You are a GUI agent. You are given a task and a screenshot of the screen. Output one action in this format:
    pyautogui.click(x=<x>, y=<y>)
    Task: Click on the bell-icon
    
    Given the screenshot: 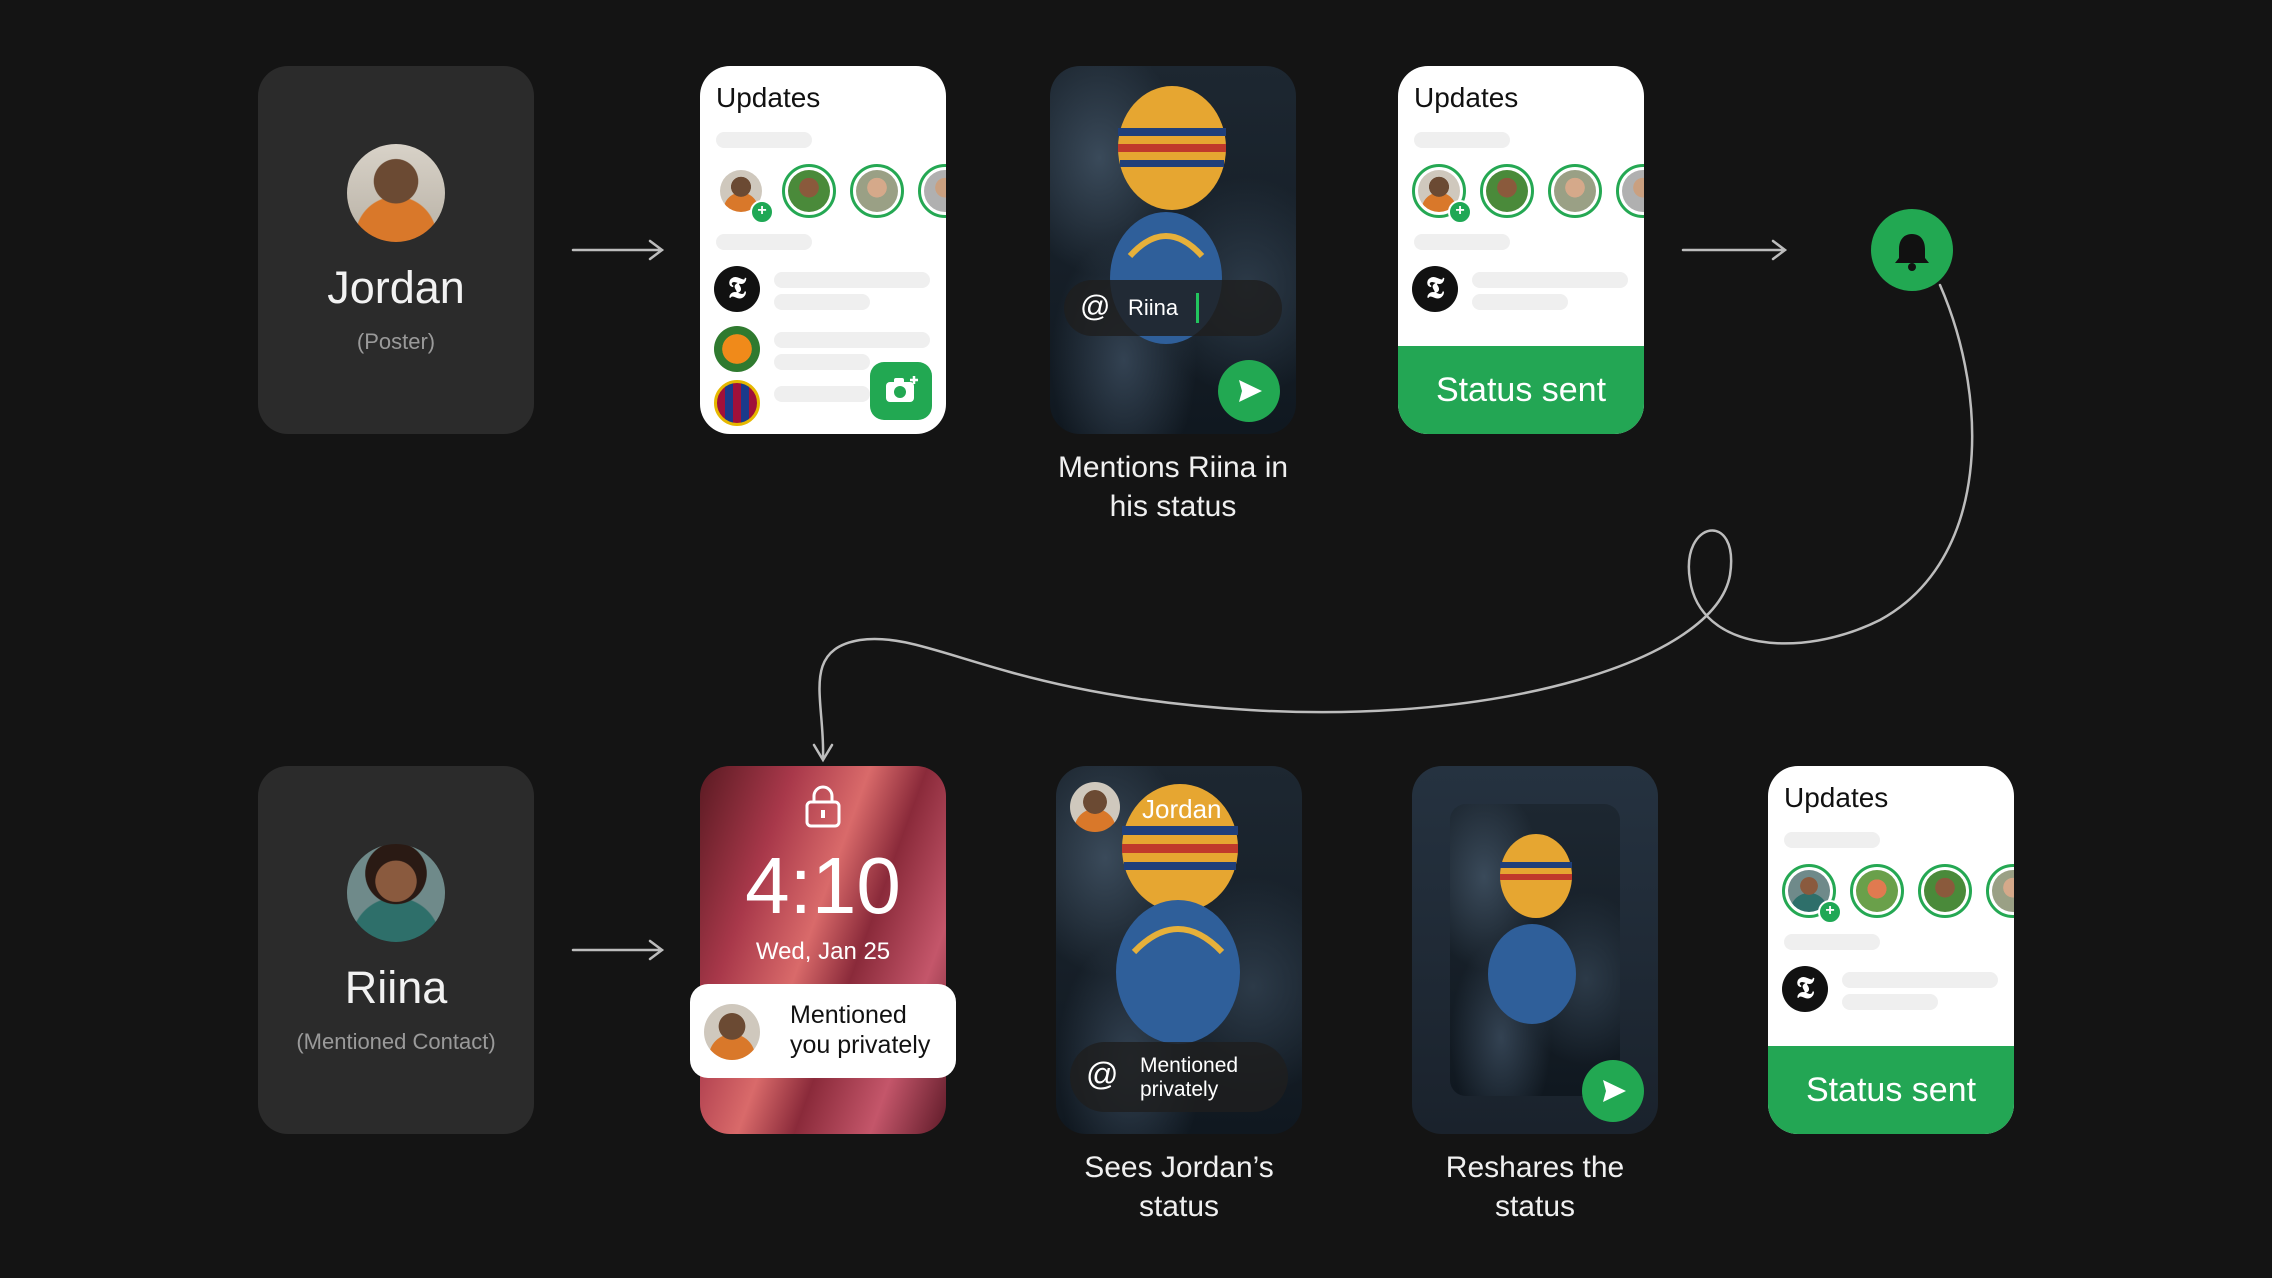 What is the action you would take?
    pyautogui.click(x=1912, y=252)
    